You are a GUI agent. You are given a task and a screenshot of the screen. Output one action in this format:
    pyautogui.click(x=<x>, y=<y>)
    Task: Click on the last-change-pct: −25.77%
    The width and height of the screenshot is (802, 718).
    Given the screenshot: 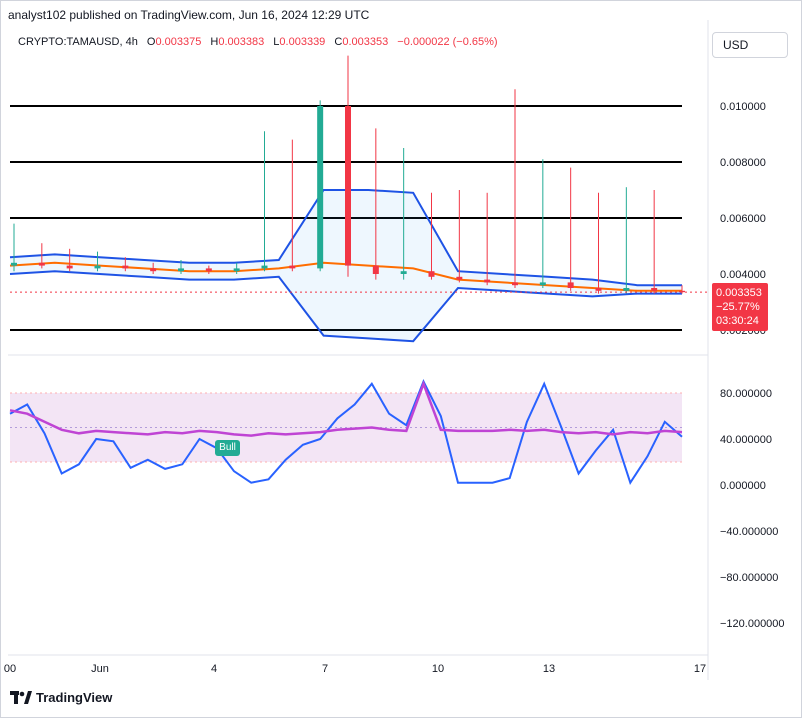 What is the action you would take?
    pyautogui.click(x=738, y=307)
    